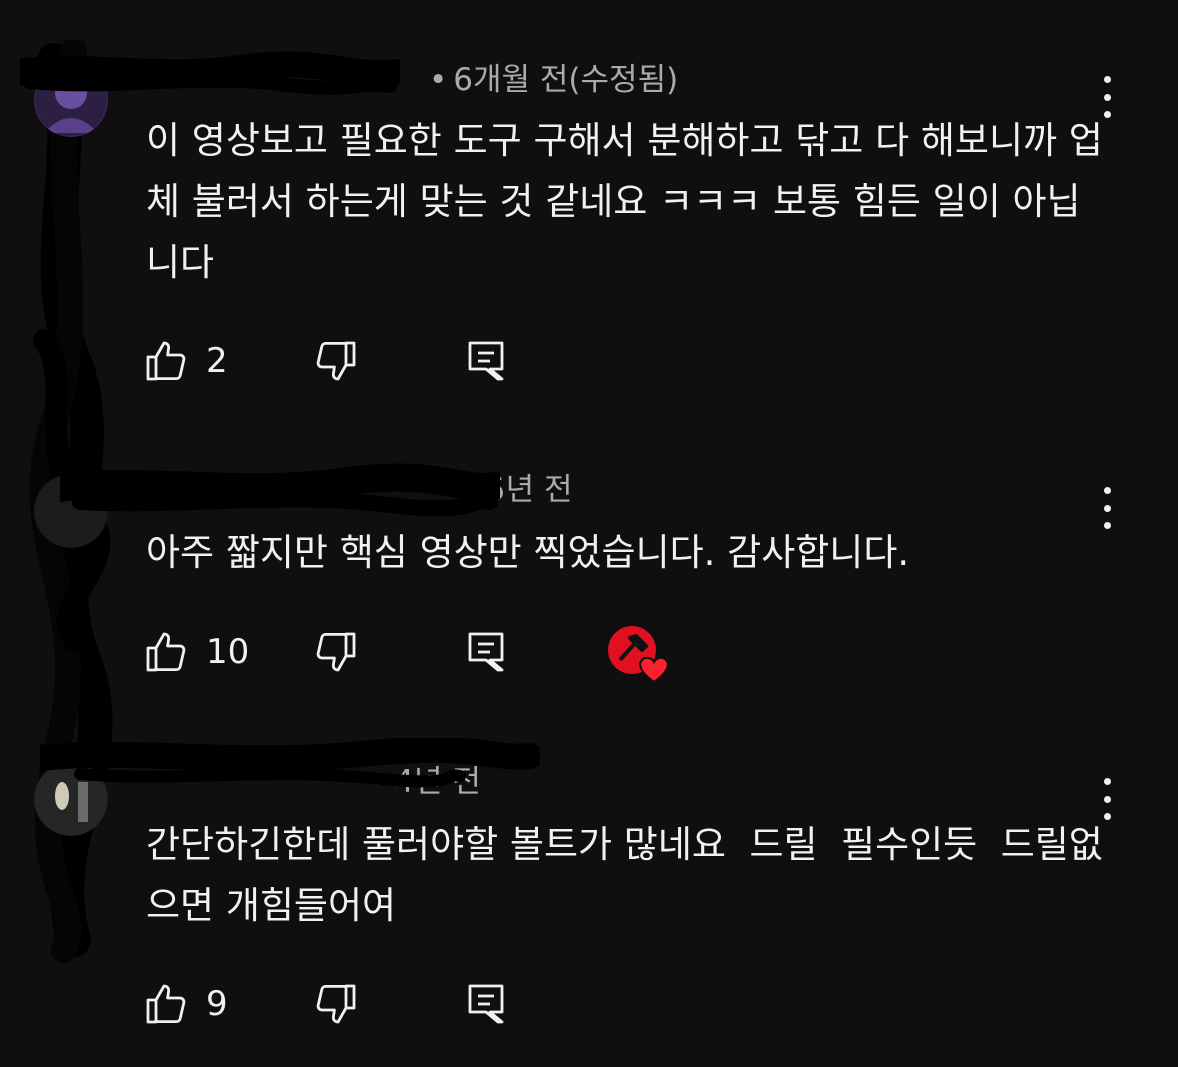 The width and height of the screenshot is (1178, 1067). Describe the element at coordinates (528, 552) in the screenshot. I see `comment-text: 아주 짧지만 핵심 영상만 찍었습니다. 감사합니다.` at that location.